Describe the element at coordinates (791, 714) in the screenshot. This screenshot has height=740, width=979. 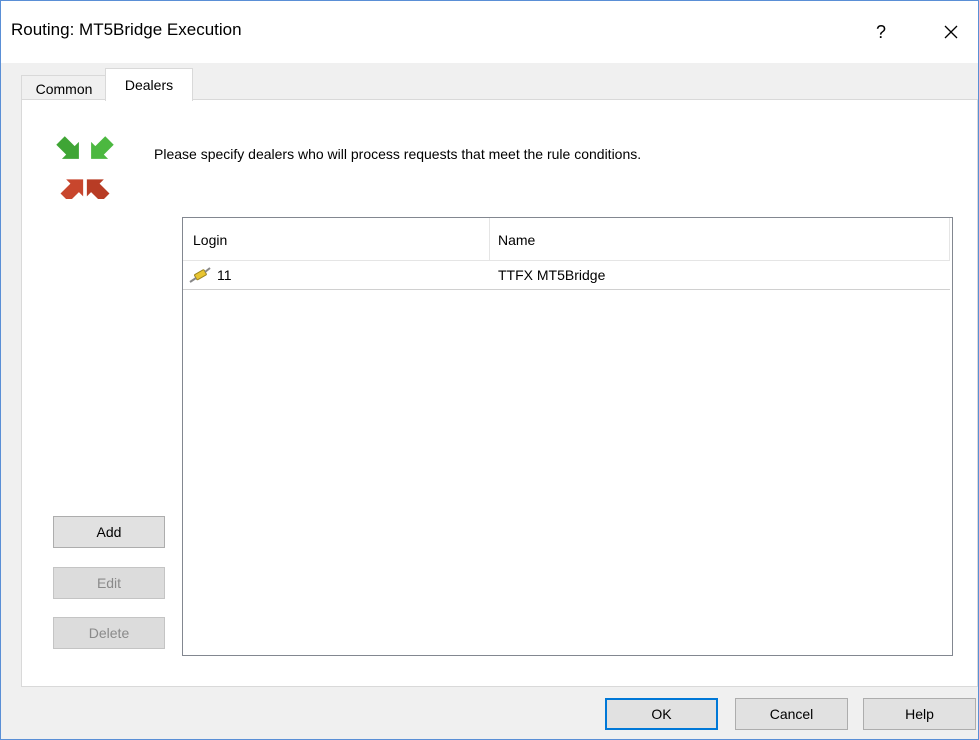
I see `cancel-button: Cancel` at that location.